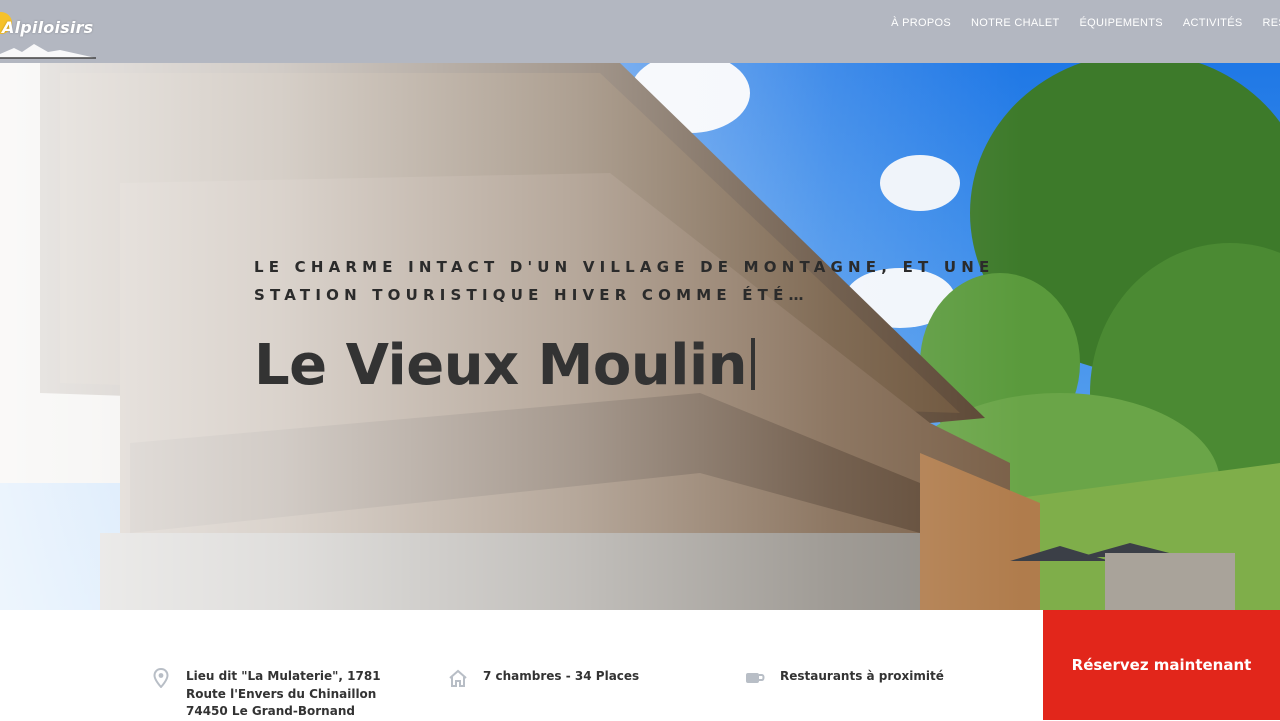 This screenshot has width=1280, height=721. I want to click on nav-item-a-propos: À PROPOS, so click(921, 23).